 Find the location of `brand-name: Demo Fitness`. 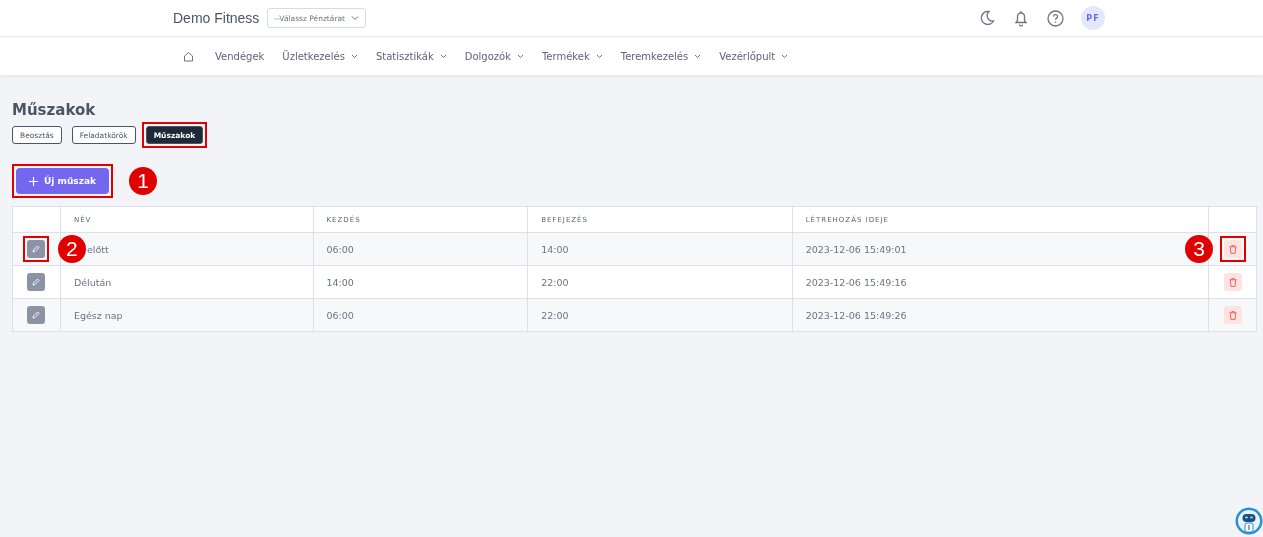

brand-name: Demo Fitness is located at coordinates (216, 18).